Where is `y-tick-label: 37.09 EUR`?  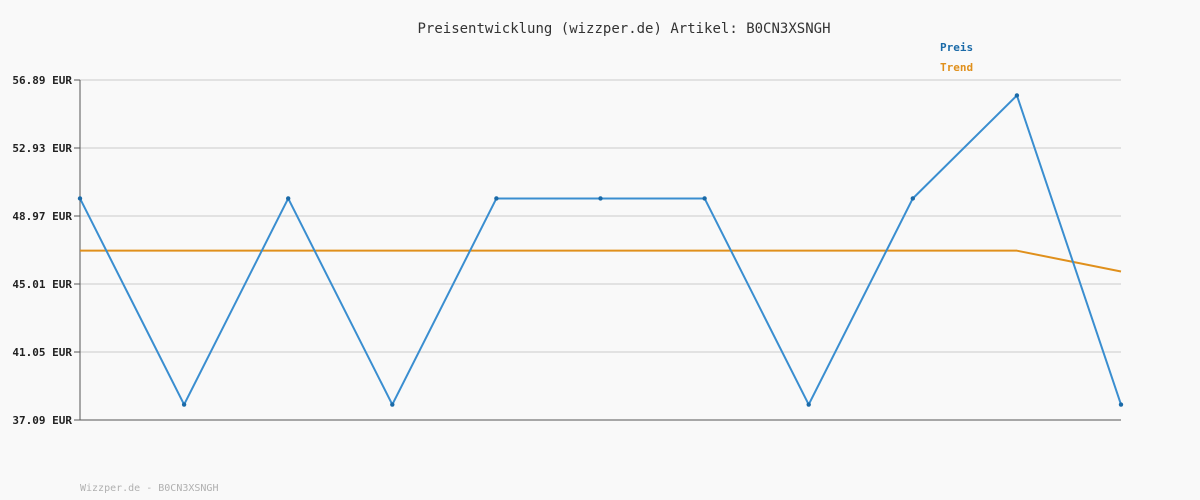
y-tick-label: 37.09 EUR is located at coordinates (42, 420).